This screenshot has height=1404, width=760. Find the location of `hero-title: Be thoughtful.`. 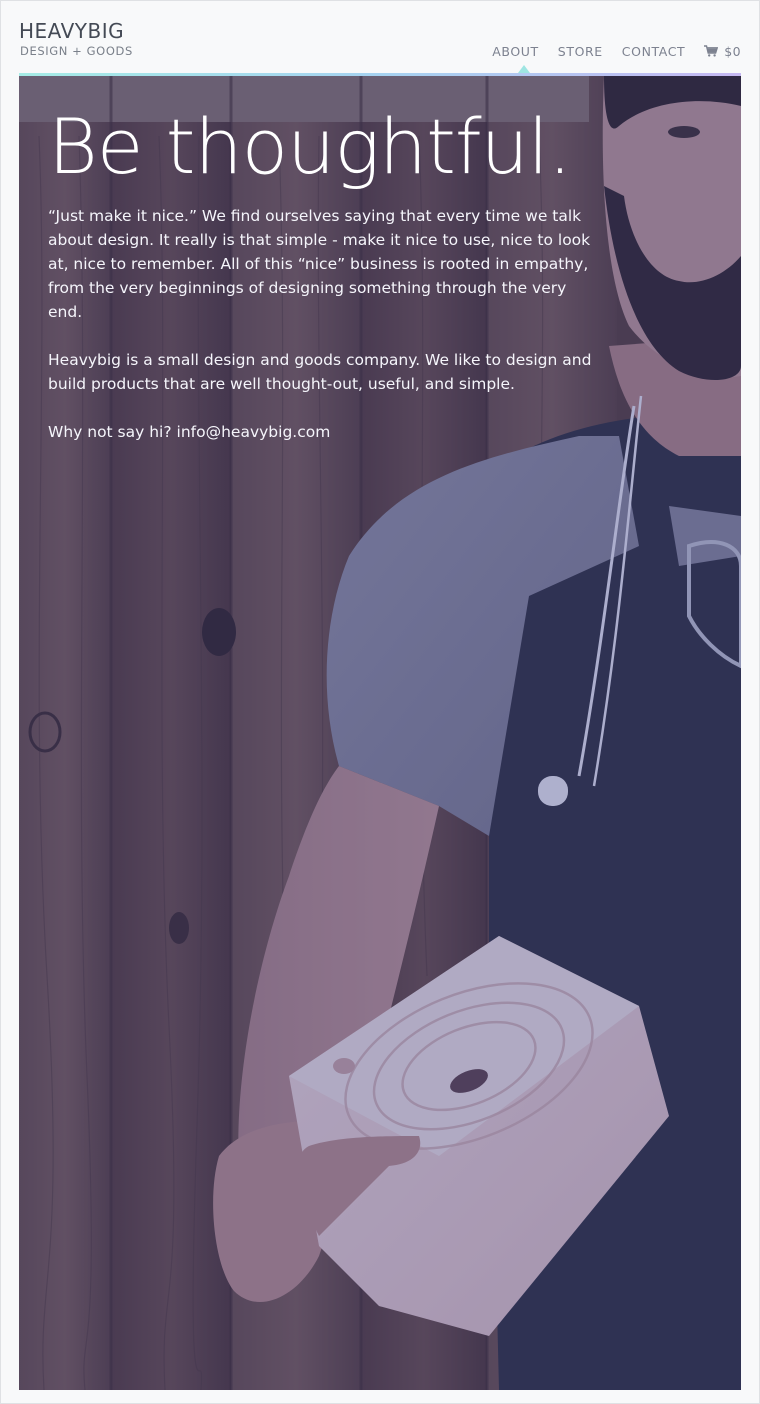

hero-title: Be thoughtful. is located at coordinates (310, 146).